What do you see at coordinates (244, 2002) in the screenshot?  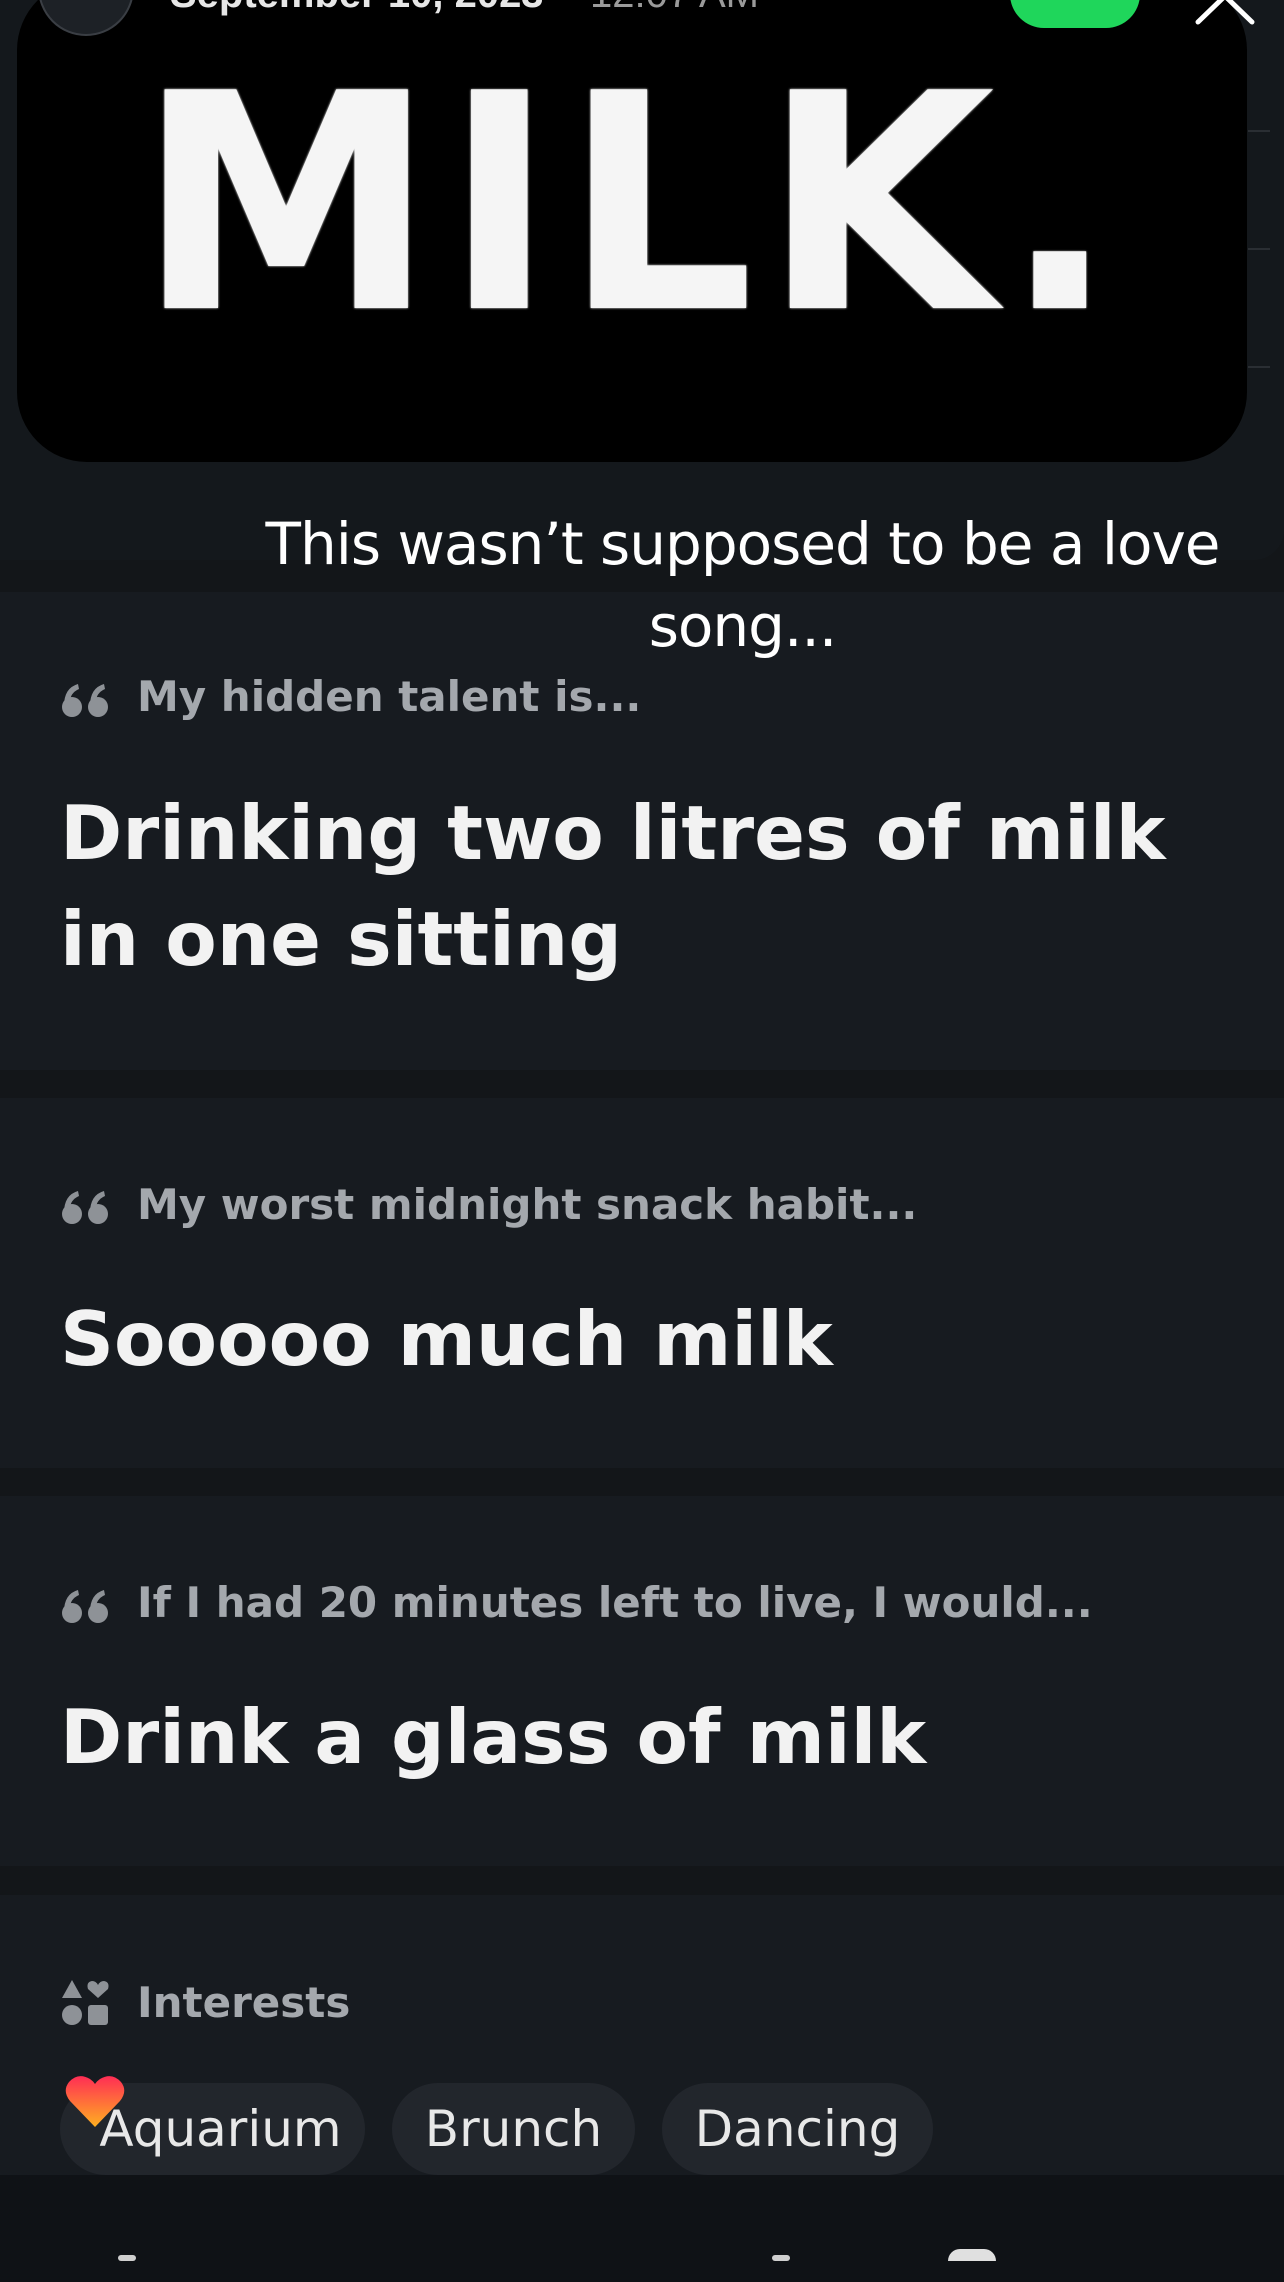 I see `interests-label: Interests` at bounding box center [244, 2002].